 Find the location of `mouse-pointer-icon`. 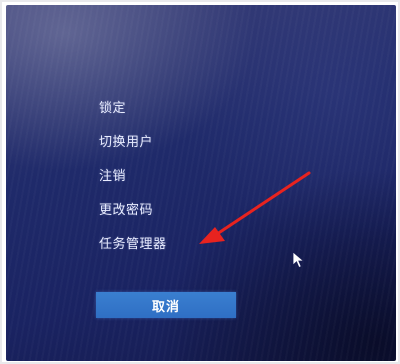

mouse-pointer-icon is located at coordinates (298, 260).